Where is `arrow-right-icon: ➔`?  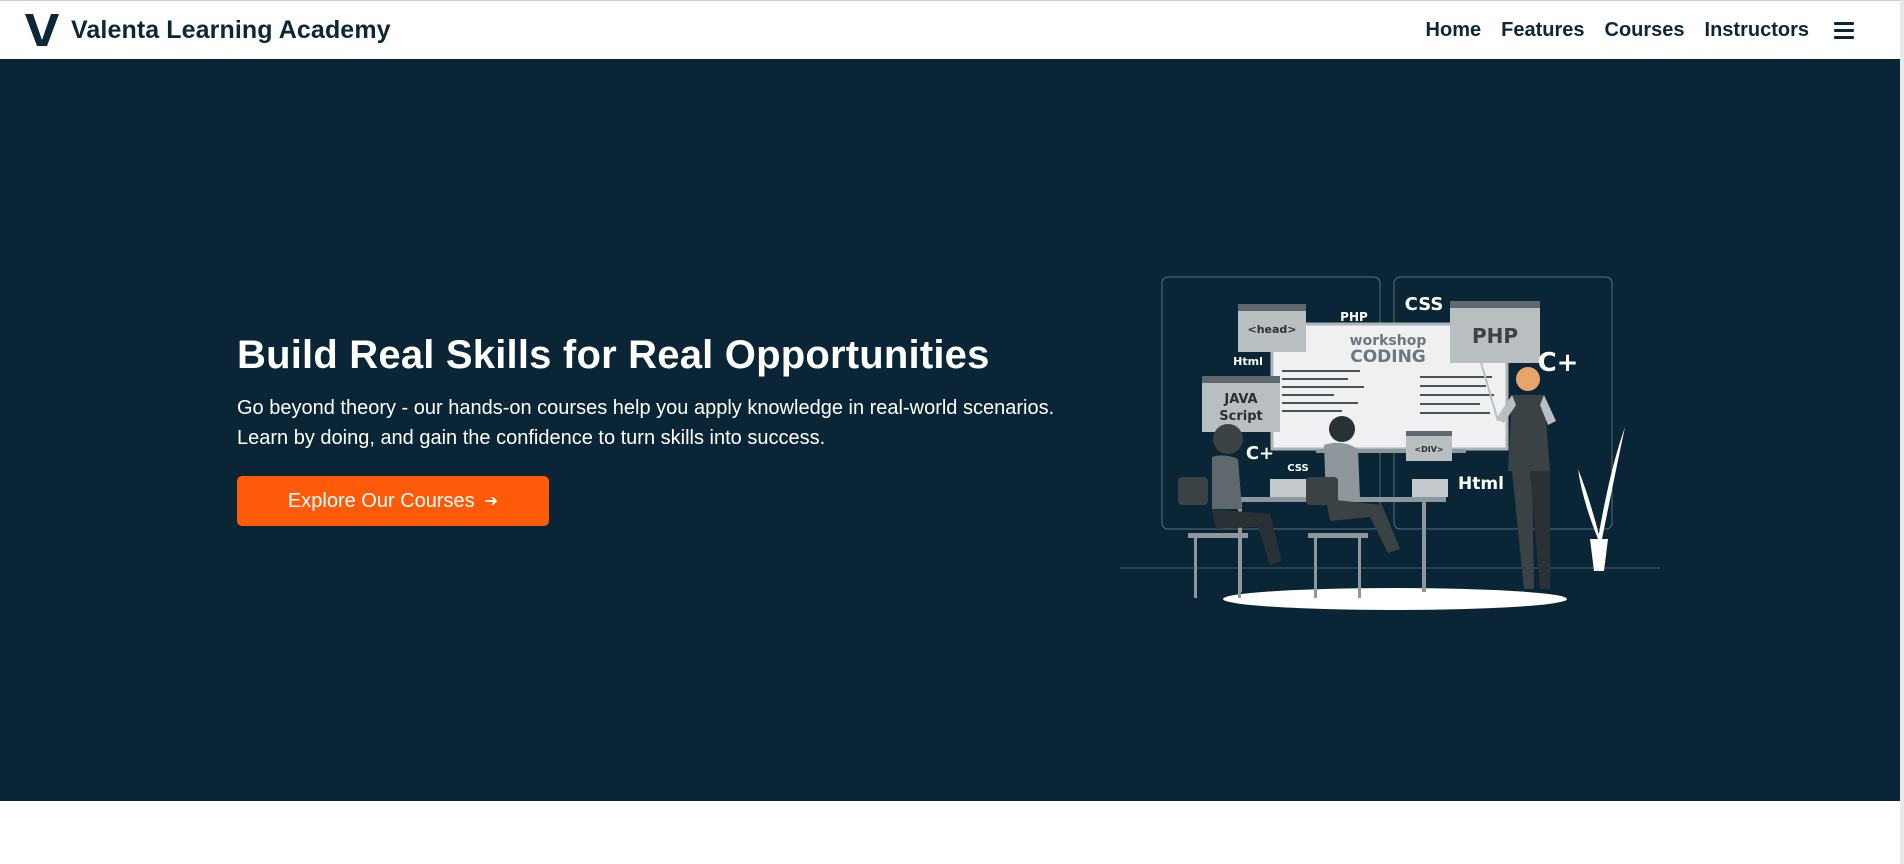 arrow-right-icon: ➔ is located at coordinates (491, 501).